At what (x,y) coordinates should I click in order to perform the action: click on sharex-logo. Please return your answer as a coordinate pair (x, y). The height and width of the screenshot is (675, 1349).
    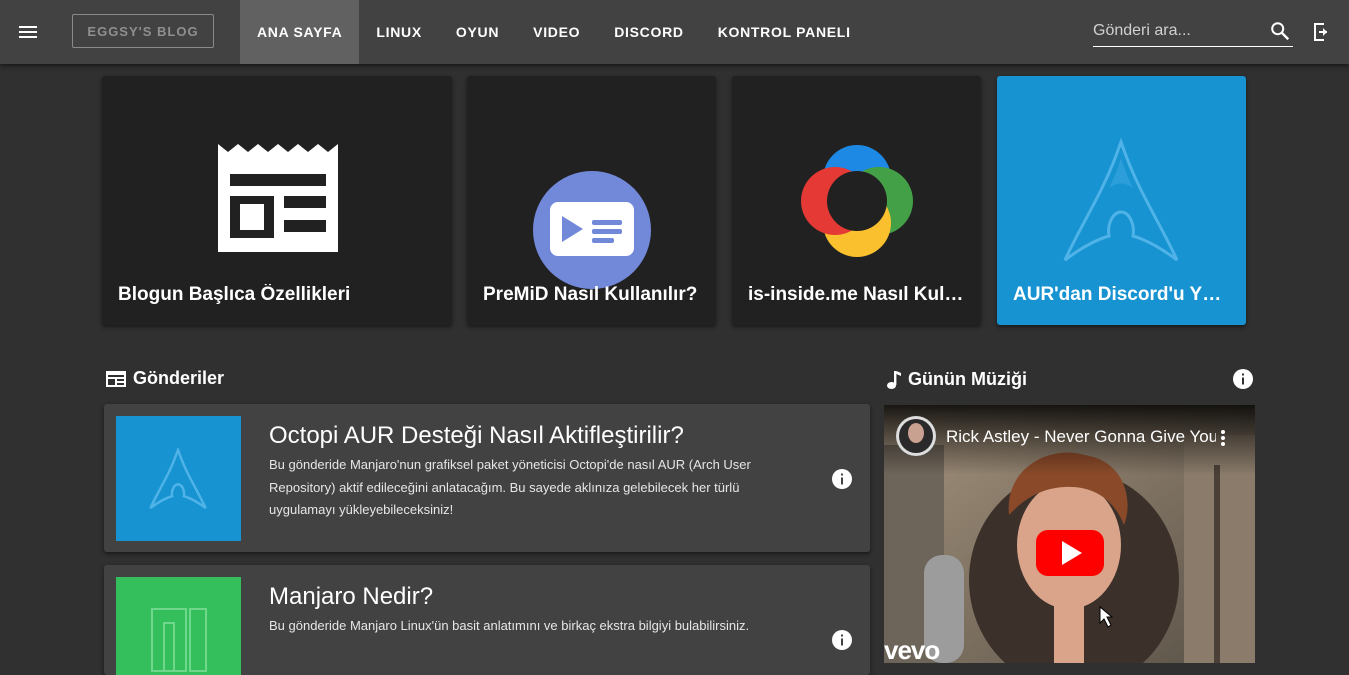
    Looking at the image, I should click on (857, 201).